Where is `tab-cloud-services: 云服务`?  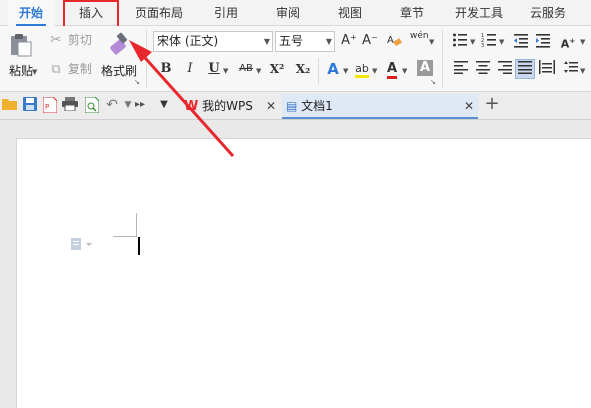
tab-cloud-services: 云服务 is located at coordinates (548, 13).